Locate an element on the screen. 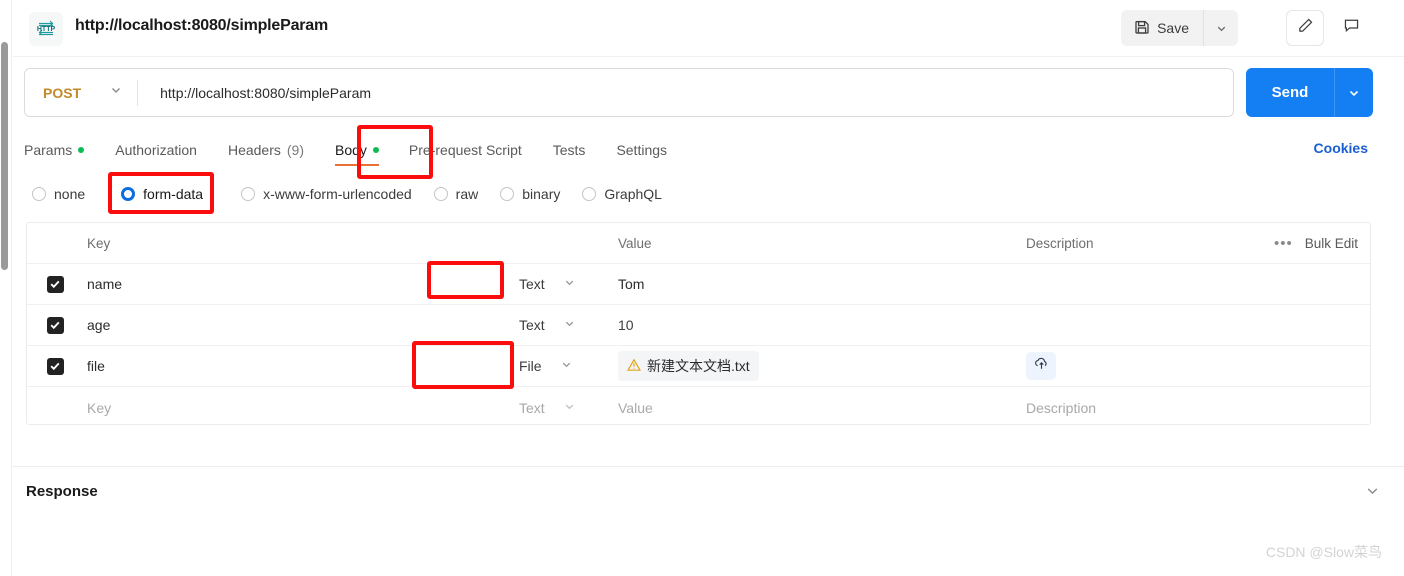  body-type-graphql: GraphQL is located at coordinates (622, 194).